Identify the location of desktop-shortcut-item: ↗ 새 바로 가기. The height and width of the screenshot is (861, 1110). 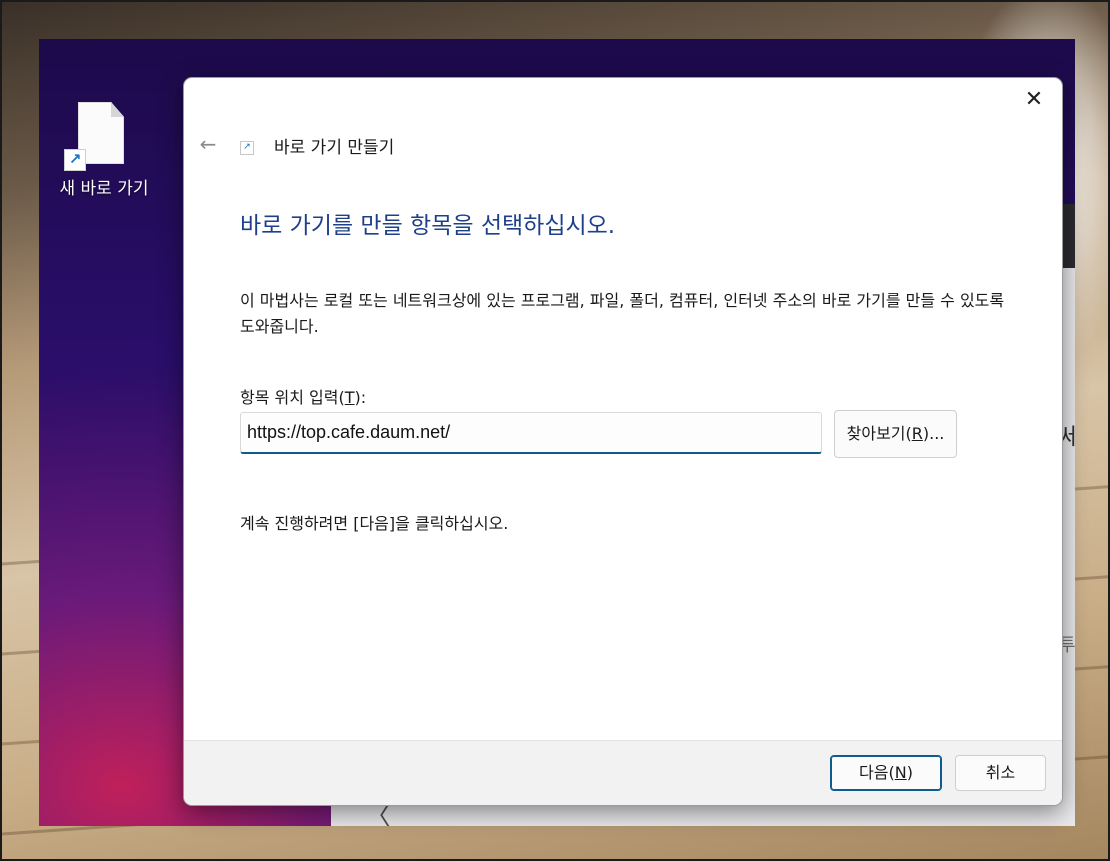
(104, 150).